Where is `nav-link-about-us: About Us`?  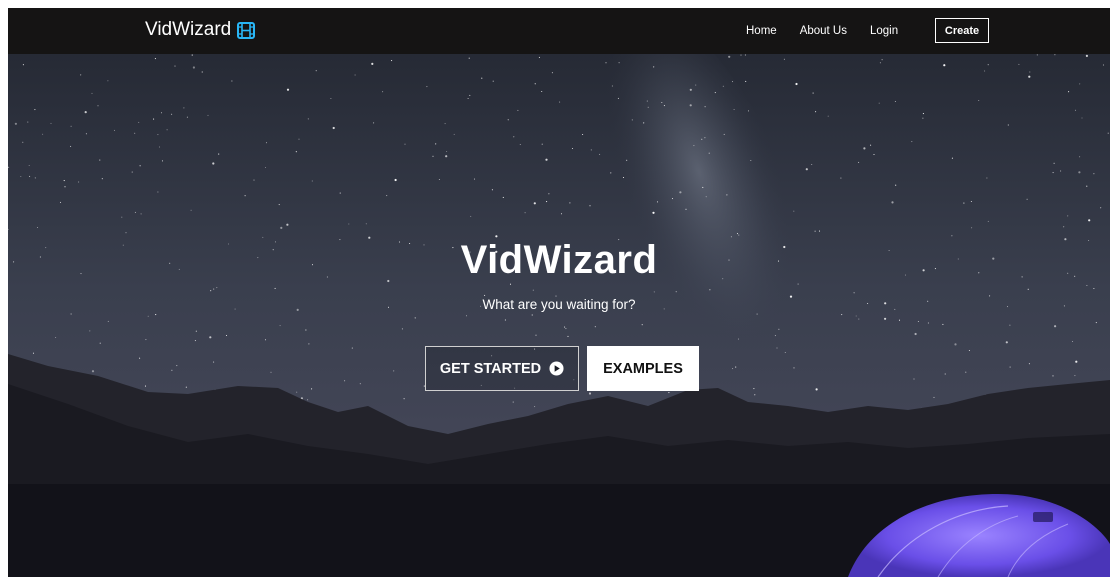 nav-link-about-us: About Us is located at coordinates (823, 31).